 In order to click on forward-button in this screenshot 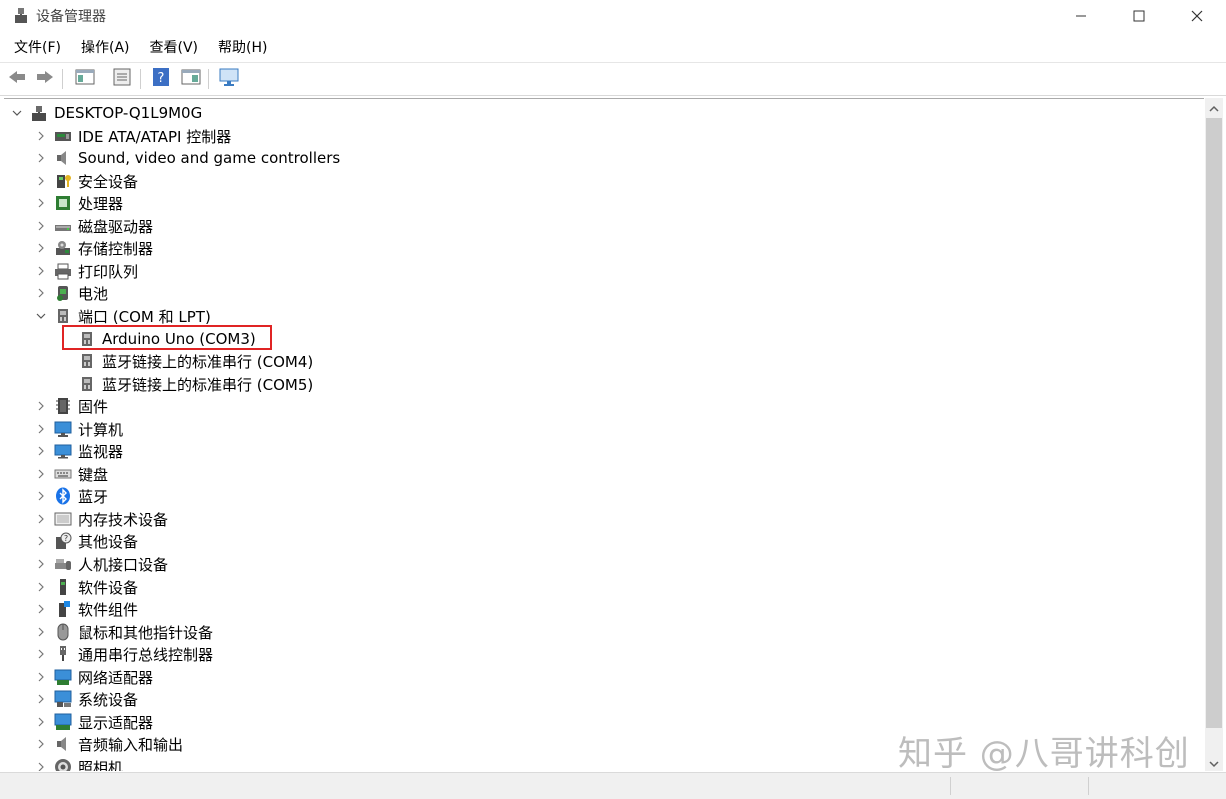, I will do `click(45, 79)`.